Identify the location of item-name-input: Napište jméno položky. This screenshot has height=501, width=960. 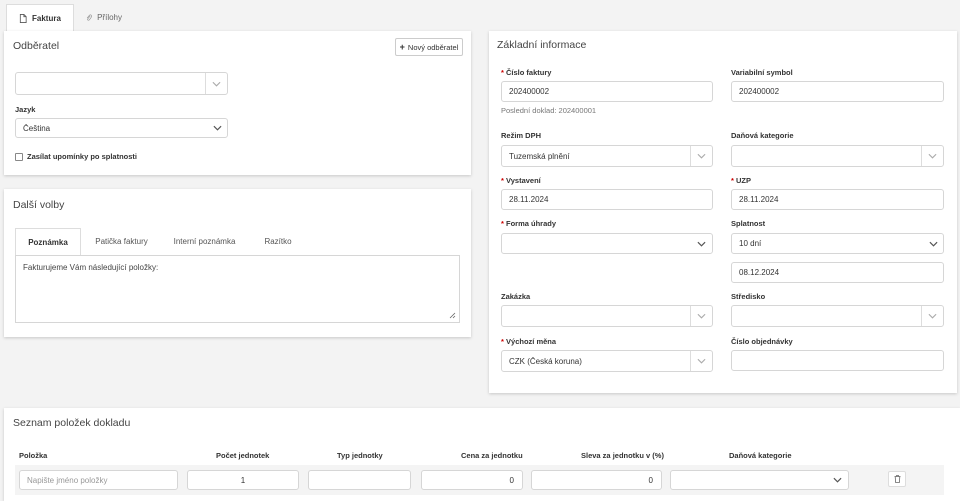
(98, 480).